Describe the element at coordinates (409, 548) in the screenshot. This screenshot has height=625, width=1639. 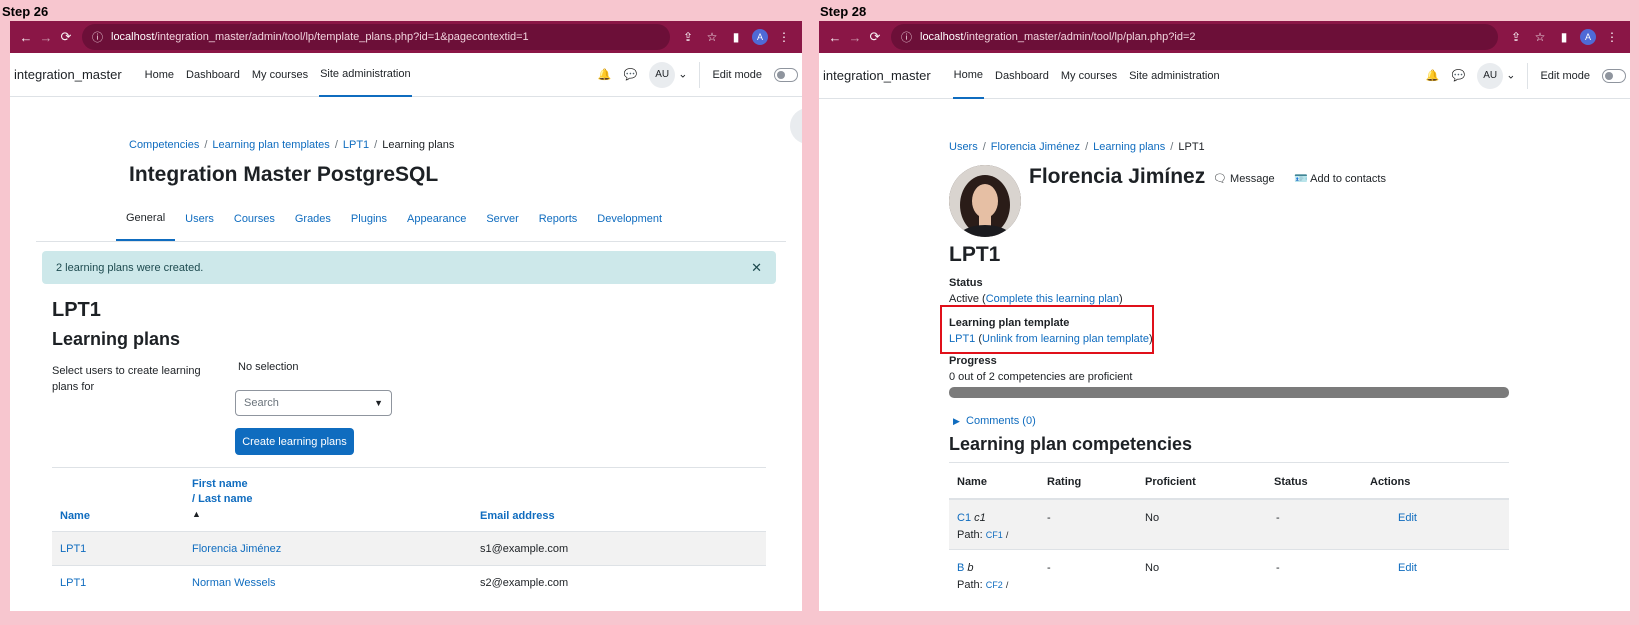
I see `table-row: LPT1 Florencia Jiménez s1@example.com` at that location.